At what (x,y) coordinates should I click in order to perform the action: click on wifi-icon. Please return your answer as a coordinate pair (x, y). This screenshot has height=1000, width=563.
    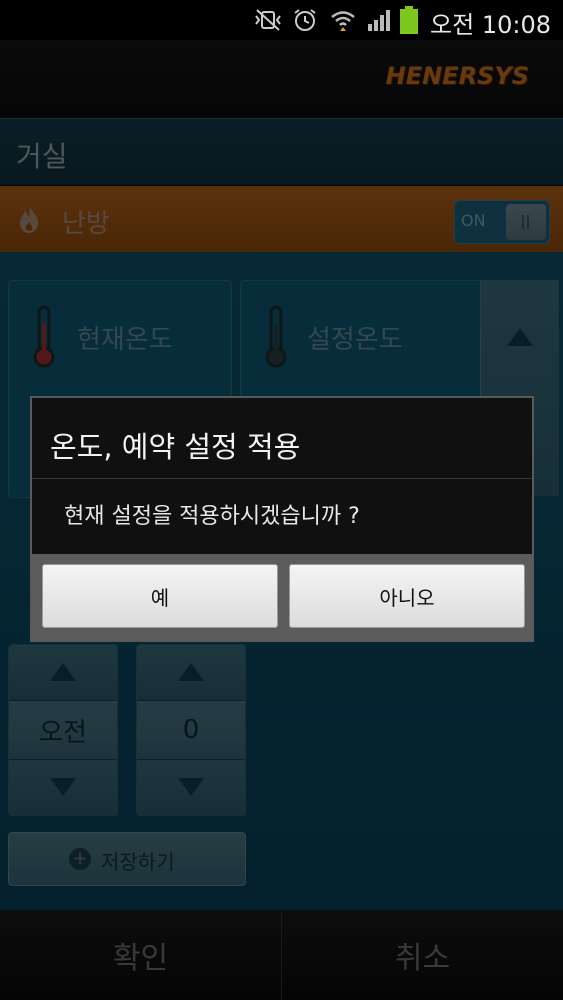
    Looking at the image, I should click on (343, 21).